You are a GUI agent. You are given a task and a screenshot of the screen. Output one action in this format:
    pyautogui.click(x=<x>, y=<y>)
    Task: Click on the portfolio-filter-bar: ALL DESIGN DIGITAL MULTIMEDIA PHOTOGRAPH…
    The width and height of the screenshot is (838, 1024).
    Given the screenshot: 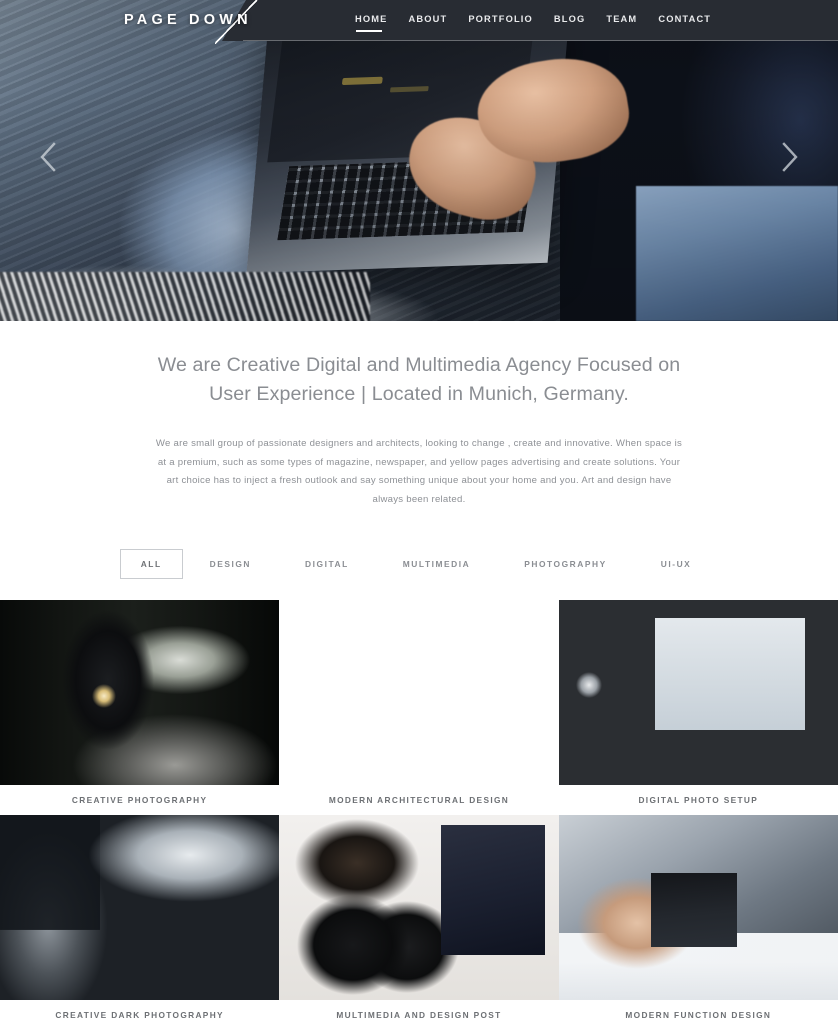 What is the action you would take?
    pyautogui.click(x=419, y=574)
    